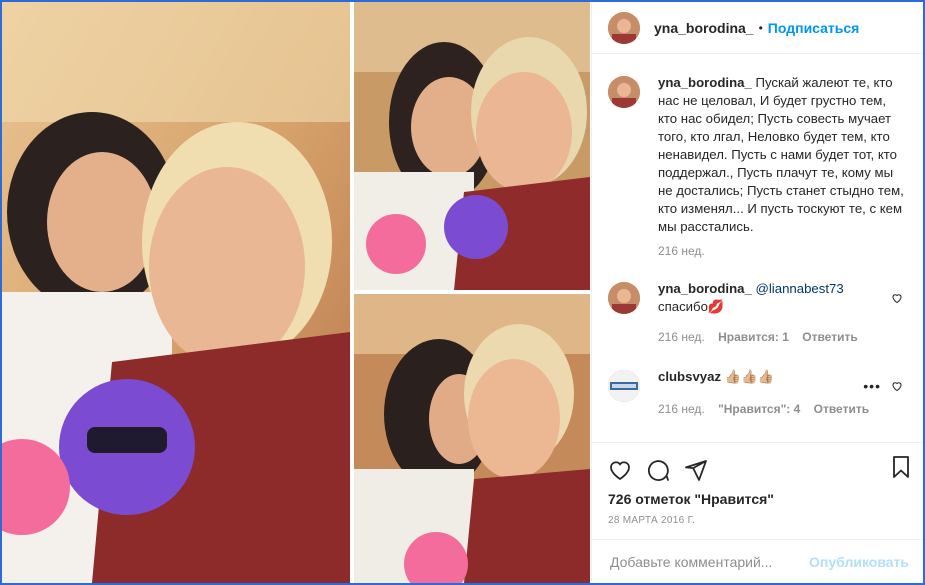 The width and height of the screenshot is (925, 585). I want to click on post-header: yna_borodina_ • Подписаться, so click(757, 28).